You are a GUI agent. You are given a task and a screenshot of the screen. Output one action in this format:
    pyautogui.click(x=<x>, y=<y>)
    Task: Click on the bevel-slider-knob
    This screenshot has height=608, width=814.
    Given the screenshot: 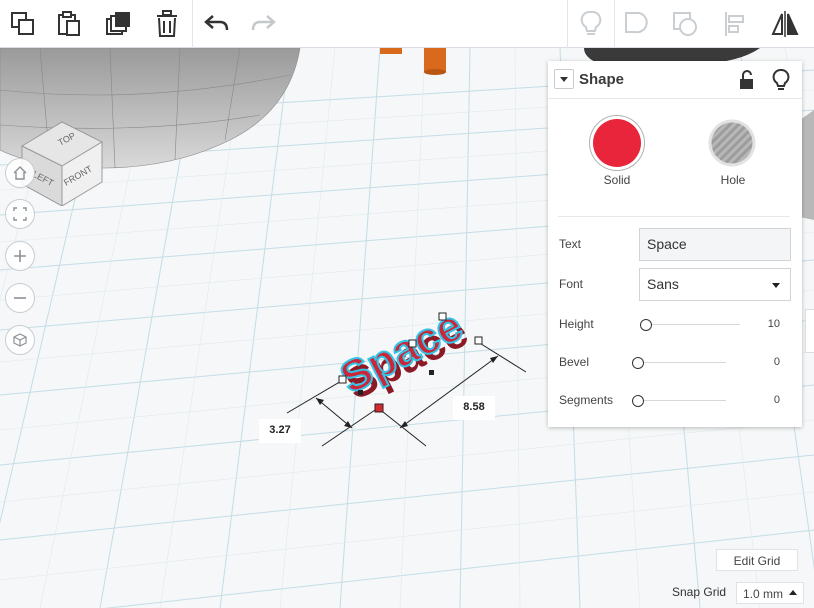 What is the action you would take?
    pyautogui.click(x=638, y=363)
    